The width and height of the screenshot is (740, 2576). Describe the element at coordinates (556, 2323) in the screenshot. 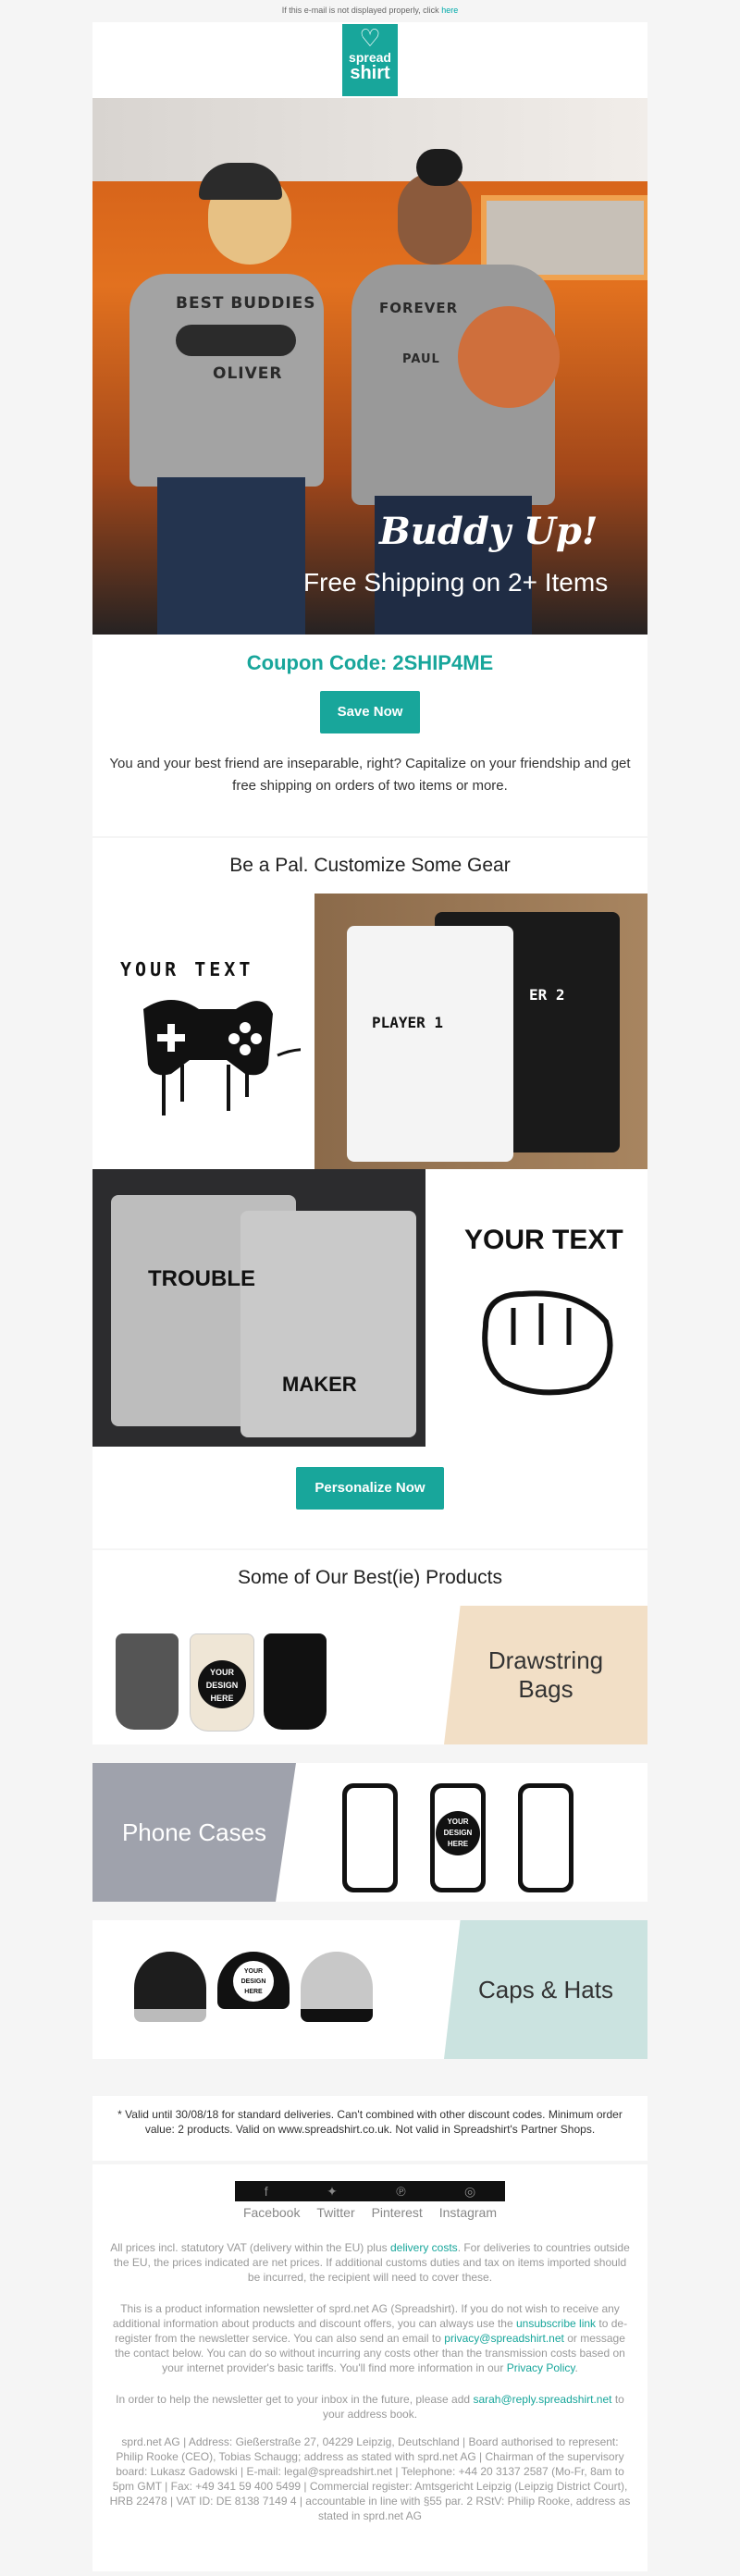

I see `unsubscribe-link: unsubscribe link` at that location.